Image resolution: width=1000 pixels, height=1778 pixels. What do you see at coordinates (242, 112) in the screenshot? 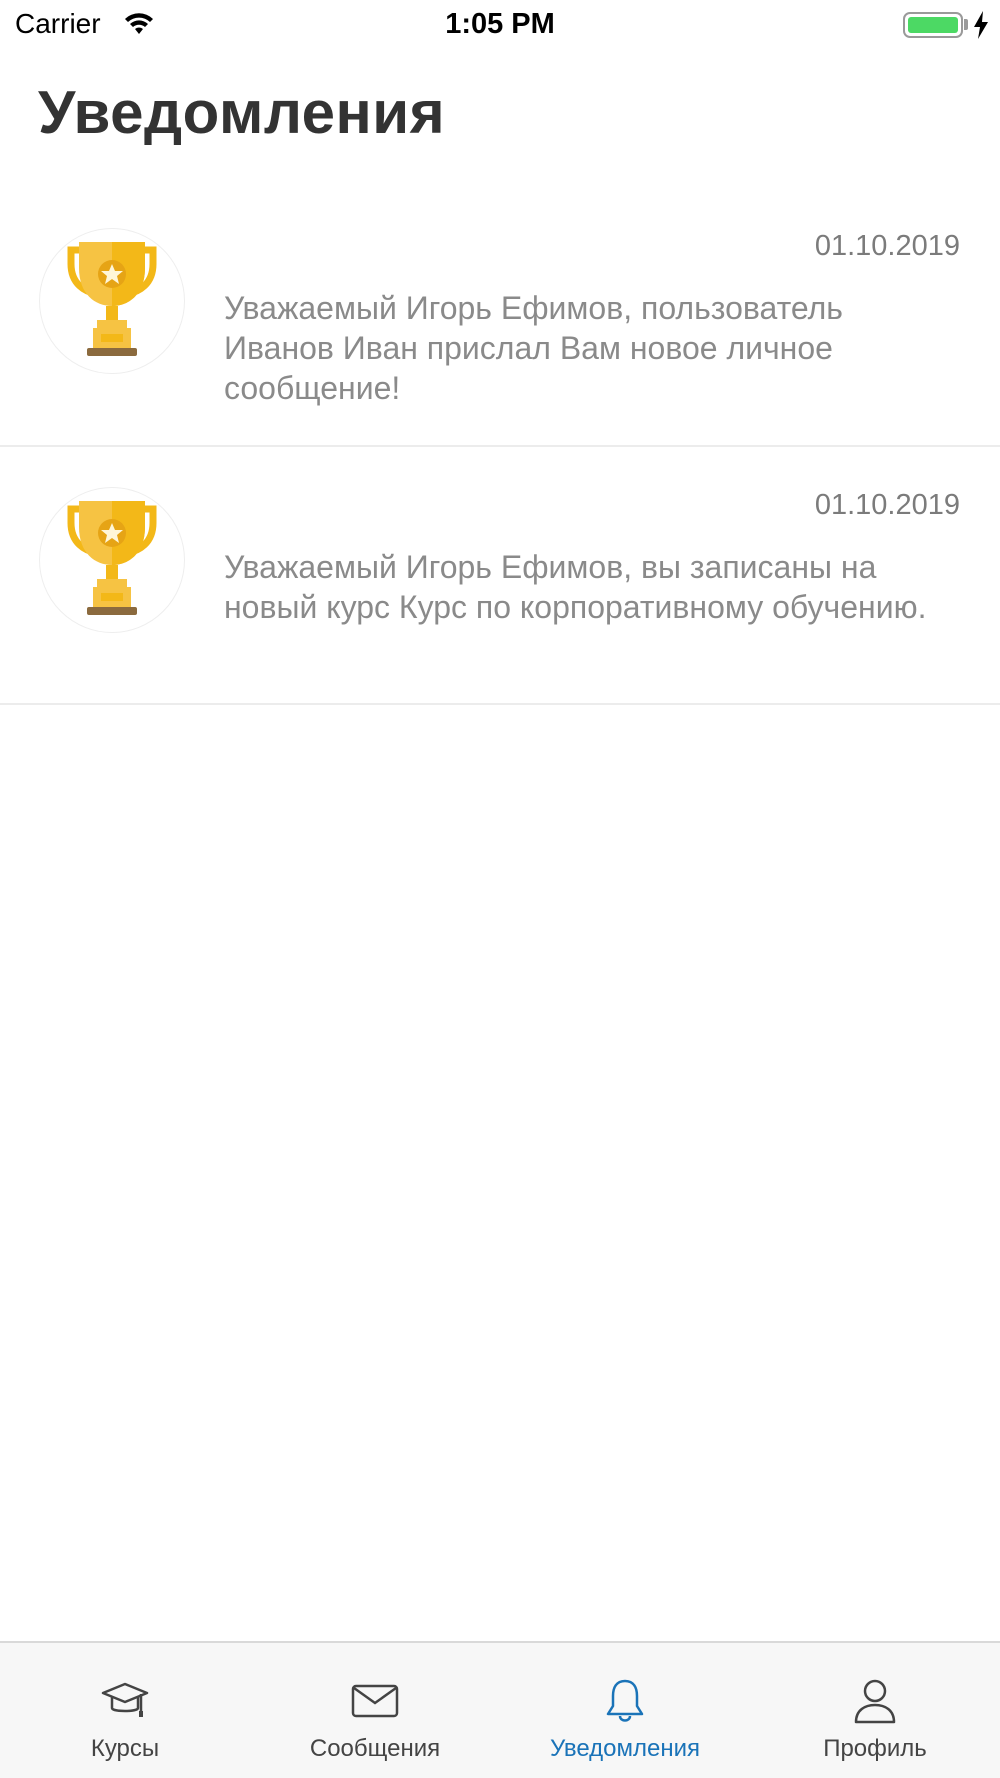
I see `page-title: Уведомления` at bounding box center [242, 112].